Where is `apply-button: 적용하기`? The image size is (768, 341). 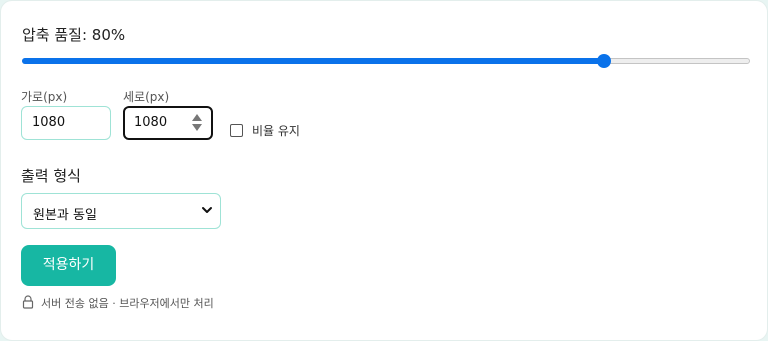
apply-button: 적용하기 is located at coordinates (68, 265).